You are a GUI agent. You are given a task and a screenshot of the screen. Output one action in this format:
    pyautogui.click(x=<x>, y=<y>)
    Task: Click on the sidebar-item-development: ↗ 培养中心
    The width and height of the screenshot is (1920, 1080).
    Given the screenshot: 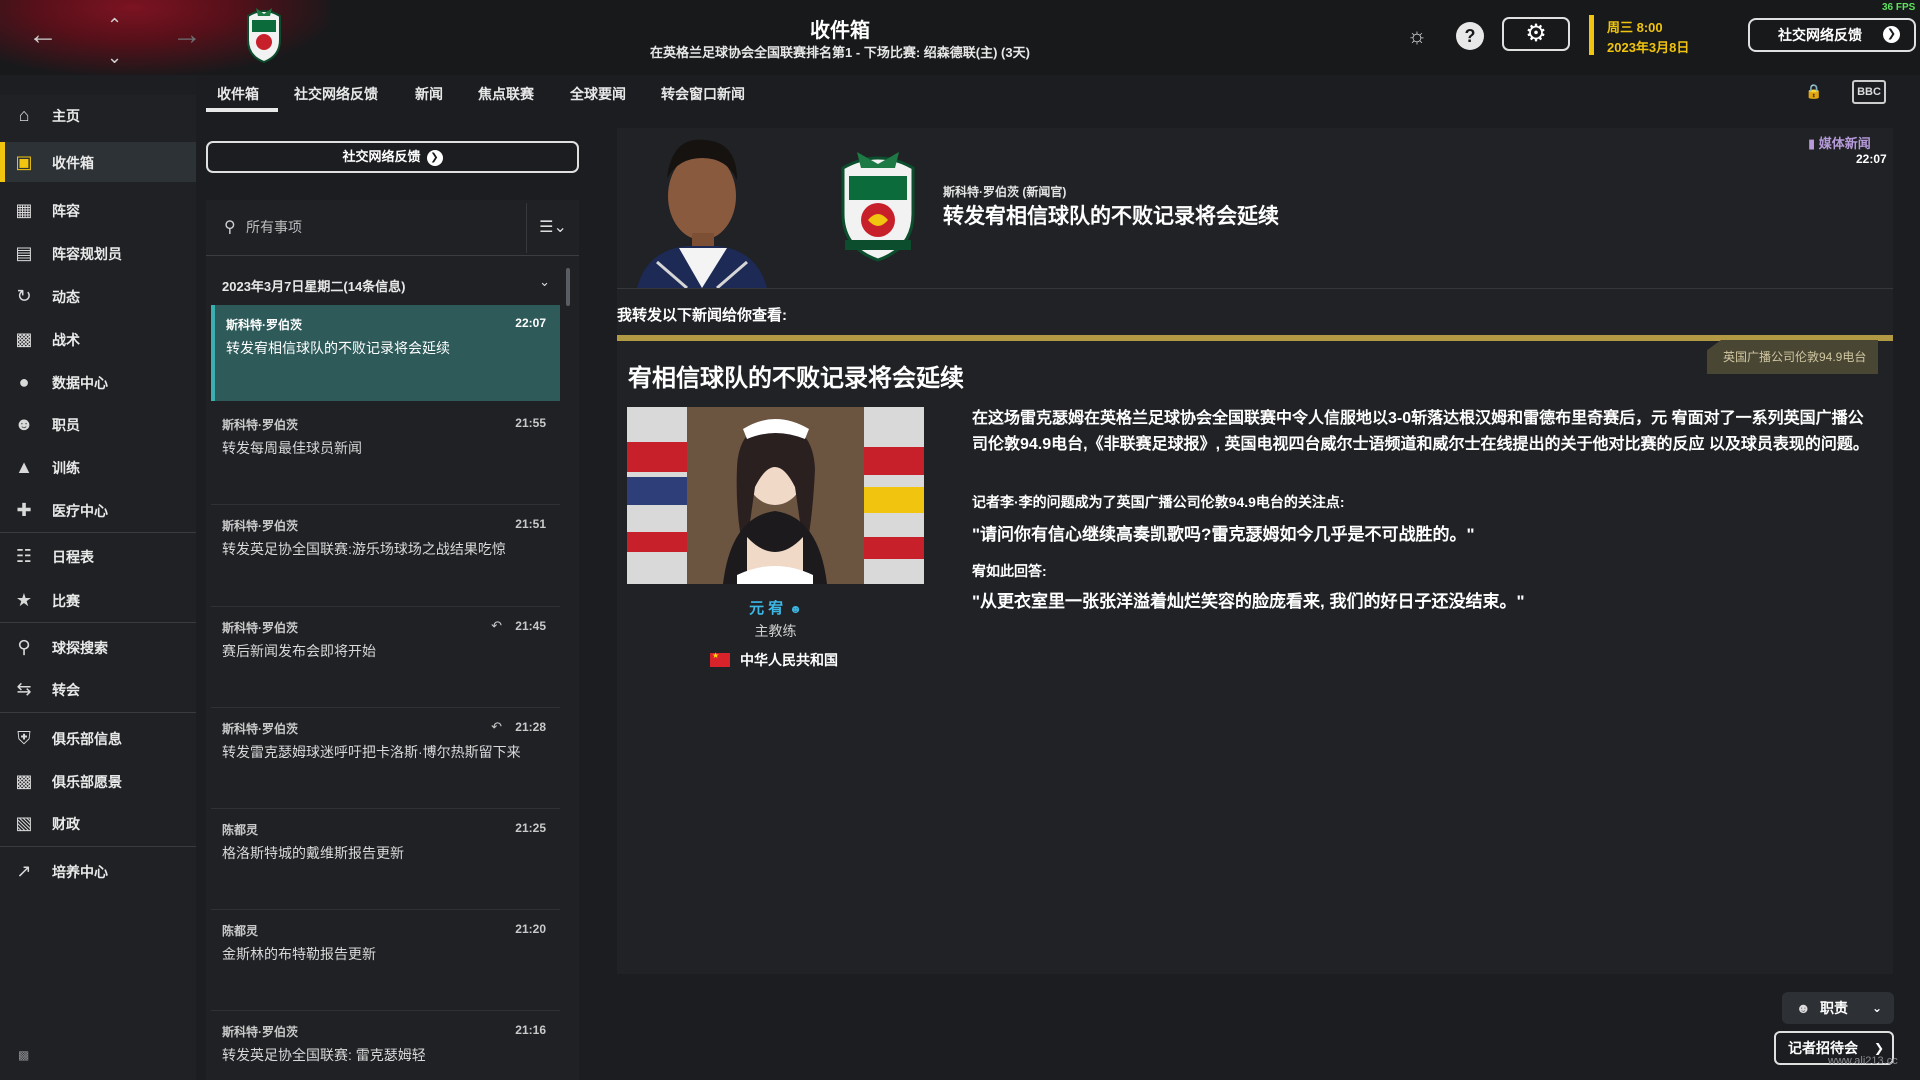 What is the action you would take?
    pyautogui.click(x=98, y=871)
    